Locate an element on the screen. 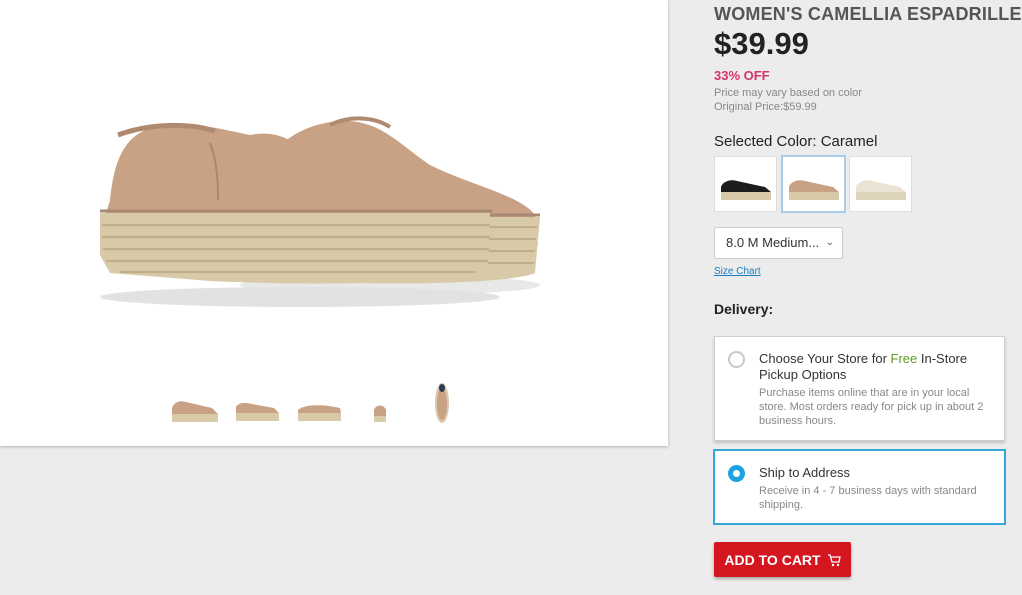  thumbnail-side-alt is located at coordinates (257, 403).